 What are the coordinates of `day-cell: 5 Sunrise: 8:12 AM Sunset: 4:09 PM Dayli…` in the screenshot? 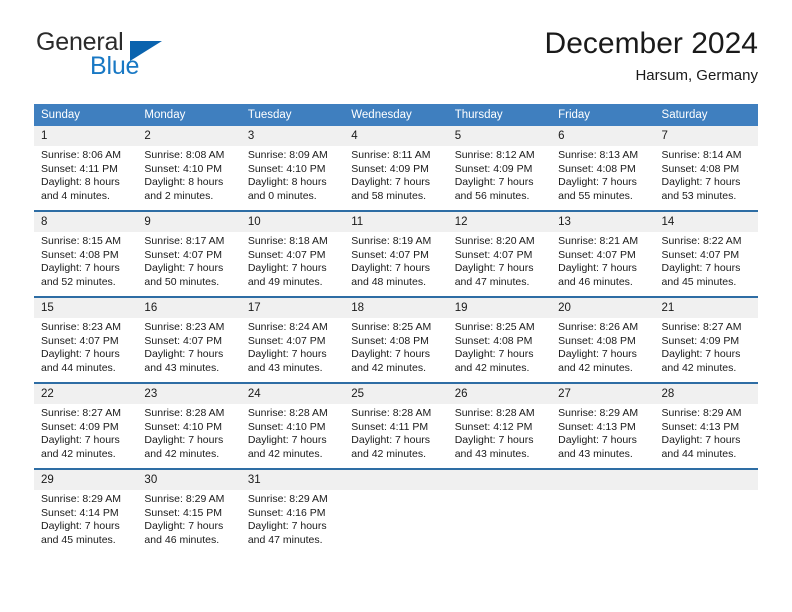 It's located at (499, 168).